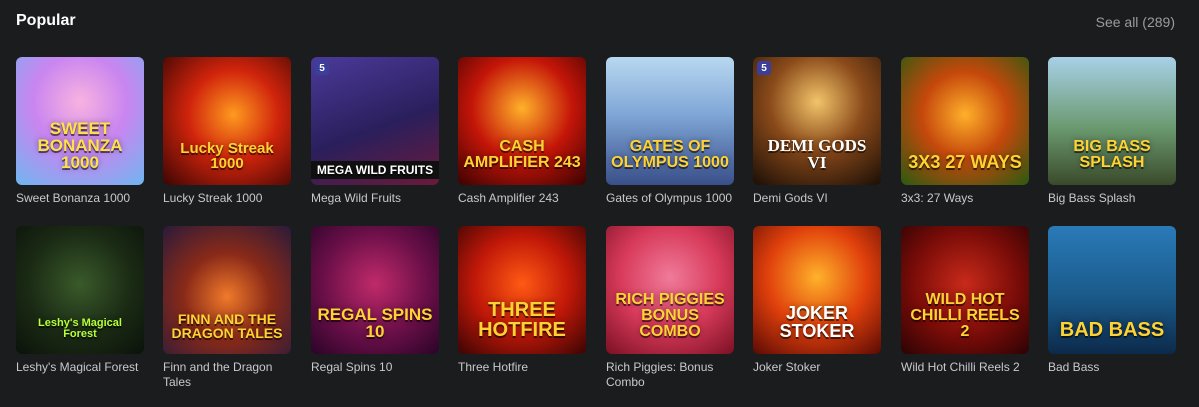 The width and height of the screenshot is (1199, 407). Describe the element at coordinates (1135, 22) in the screenshot. I see `see-all-link: See all (289)` at that location.